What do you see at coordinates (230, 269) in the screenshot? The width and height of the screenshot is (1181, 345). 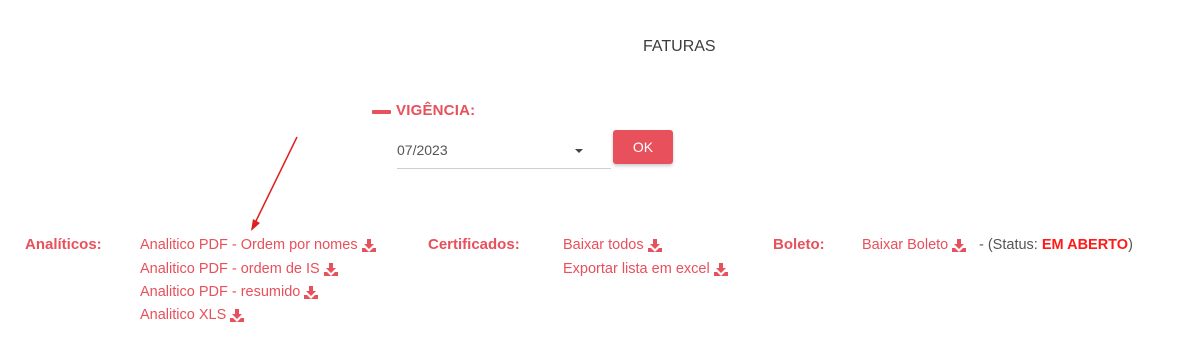 I see `link-text: Analitico PDF - ordem de IS` at bounding box center [230, 269].